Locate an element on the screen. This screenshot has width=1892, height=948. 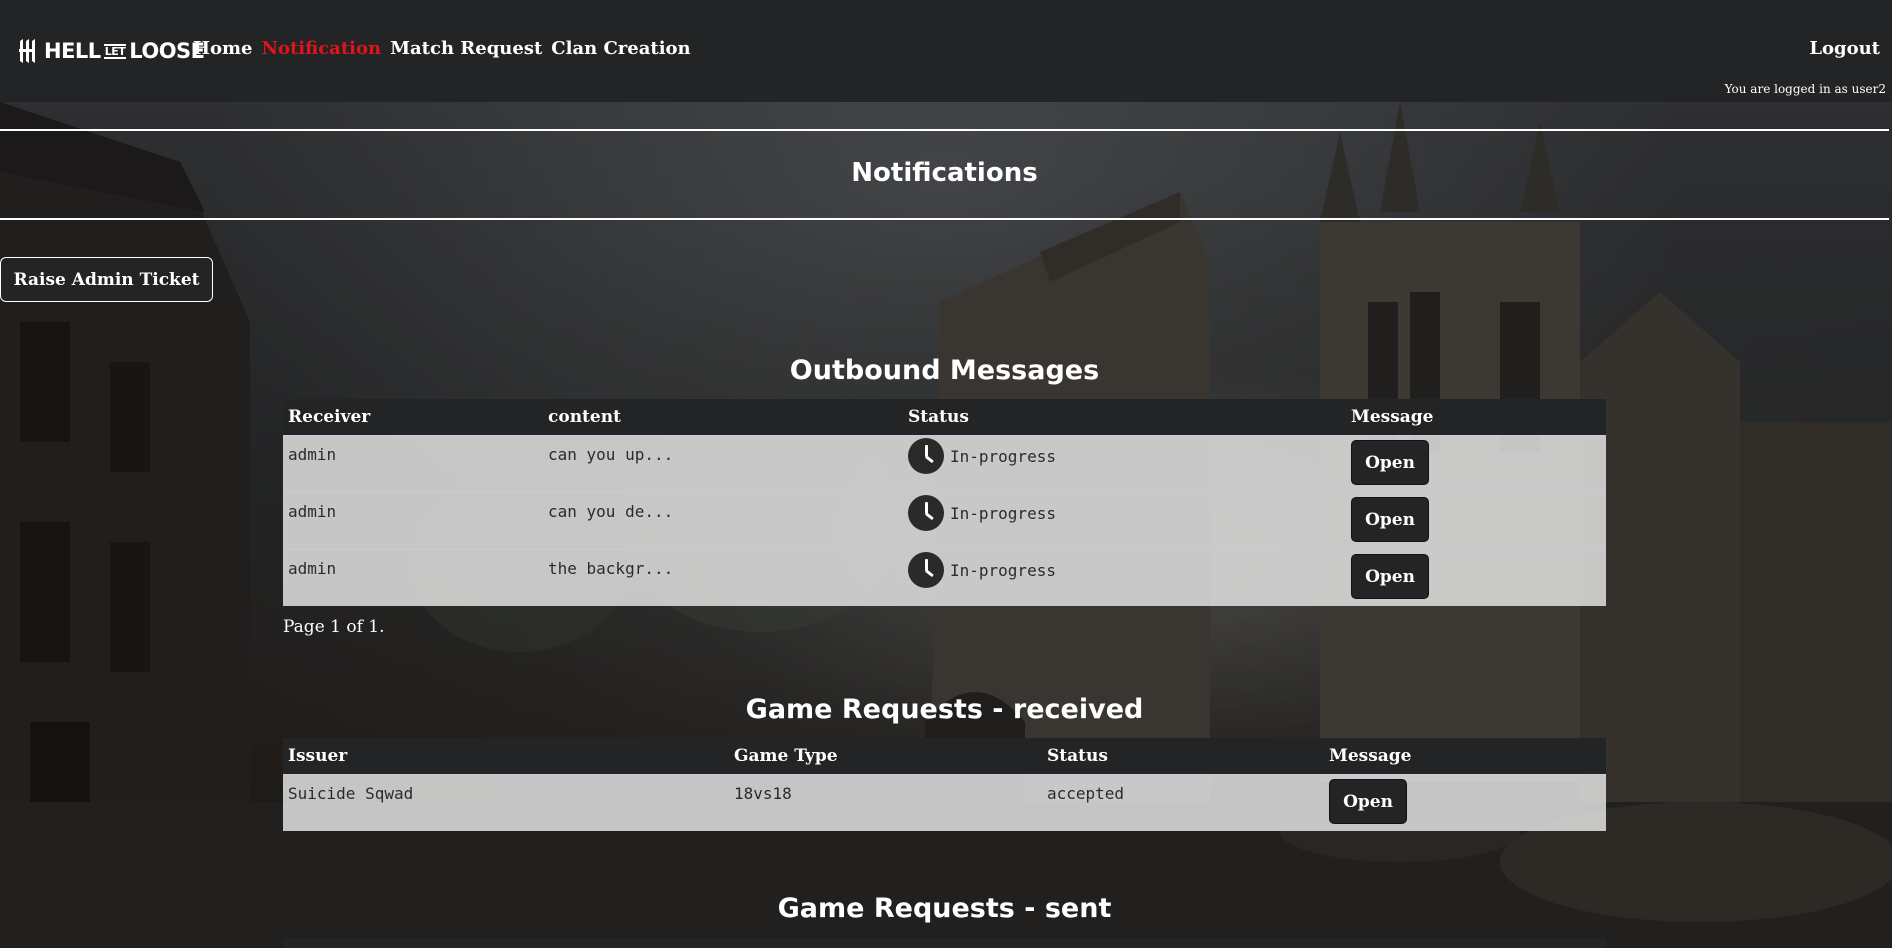
site-logo: HELL LET LOOSE is located at coordinates (111, 51).